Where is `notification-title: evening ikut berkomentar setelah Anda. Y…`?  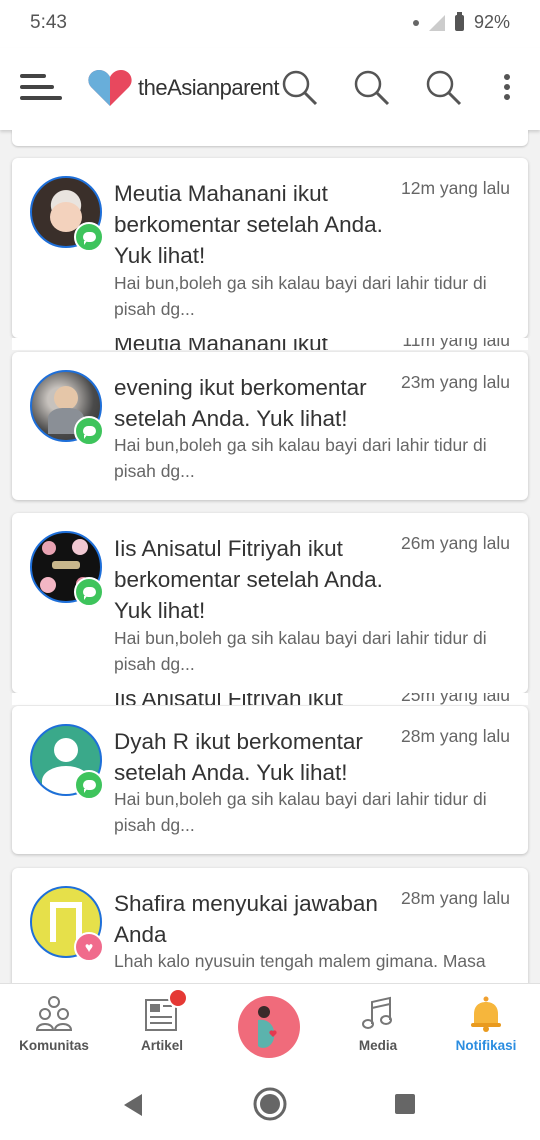
notification-title: evening ikut berkomentar setelah Anda. Y… is located at coordinates (240, 403).